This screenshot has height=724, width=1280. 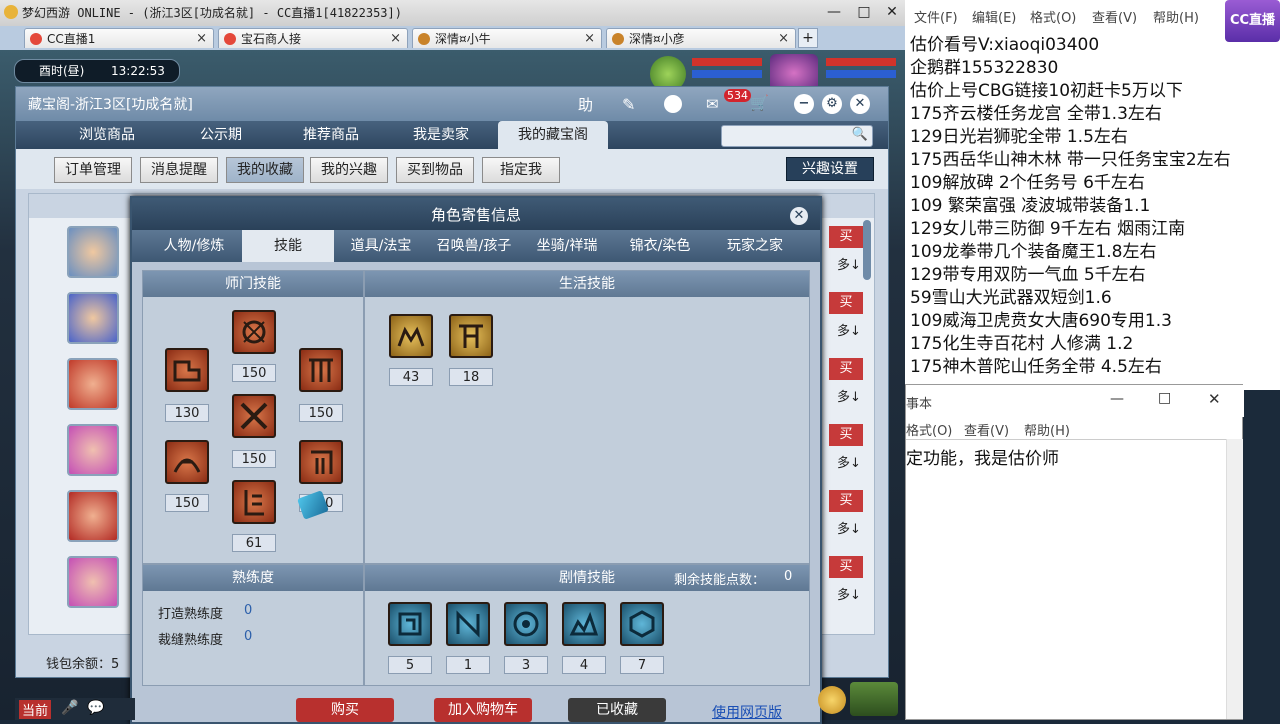 I want to click on chat-bubble-icon: 💬, so click(x=95, y=708).